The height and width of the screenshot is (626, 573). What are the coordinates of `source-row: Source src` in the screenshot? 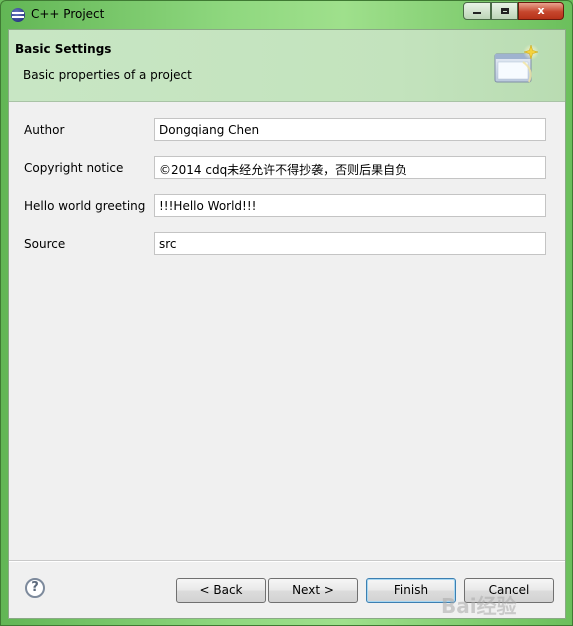 It's located at (287, 244).